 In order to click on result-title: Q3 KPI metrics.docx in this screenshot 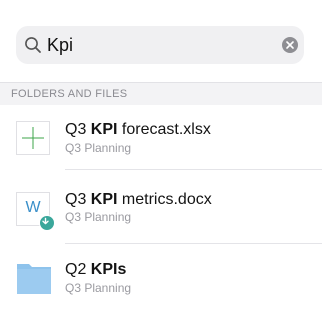, I will do `click(138, 199)`.